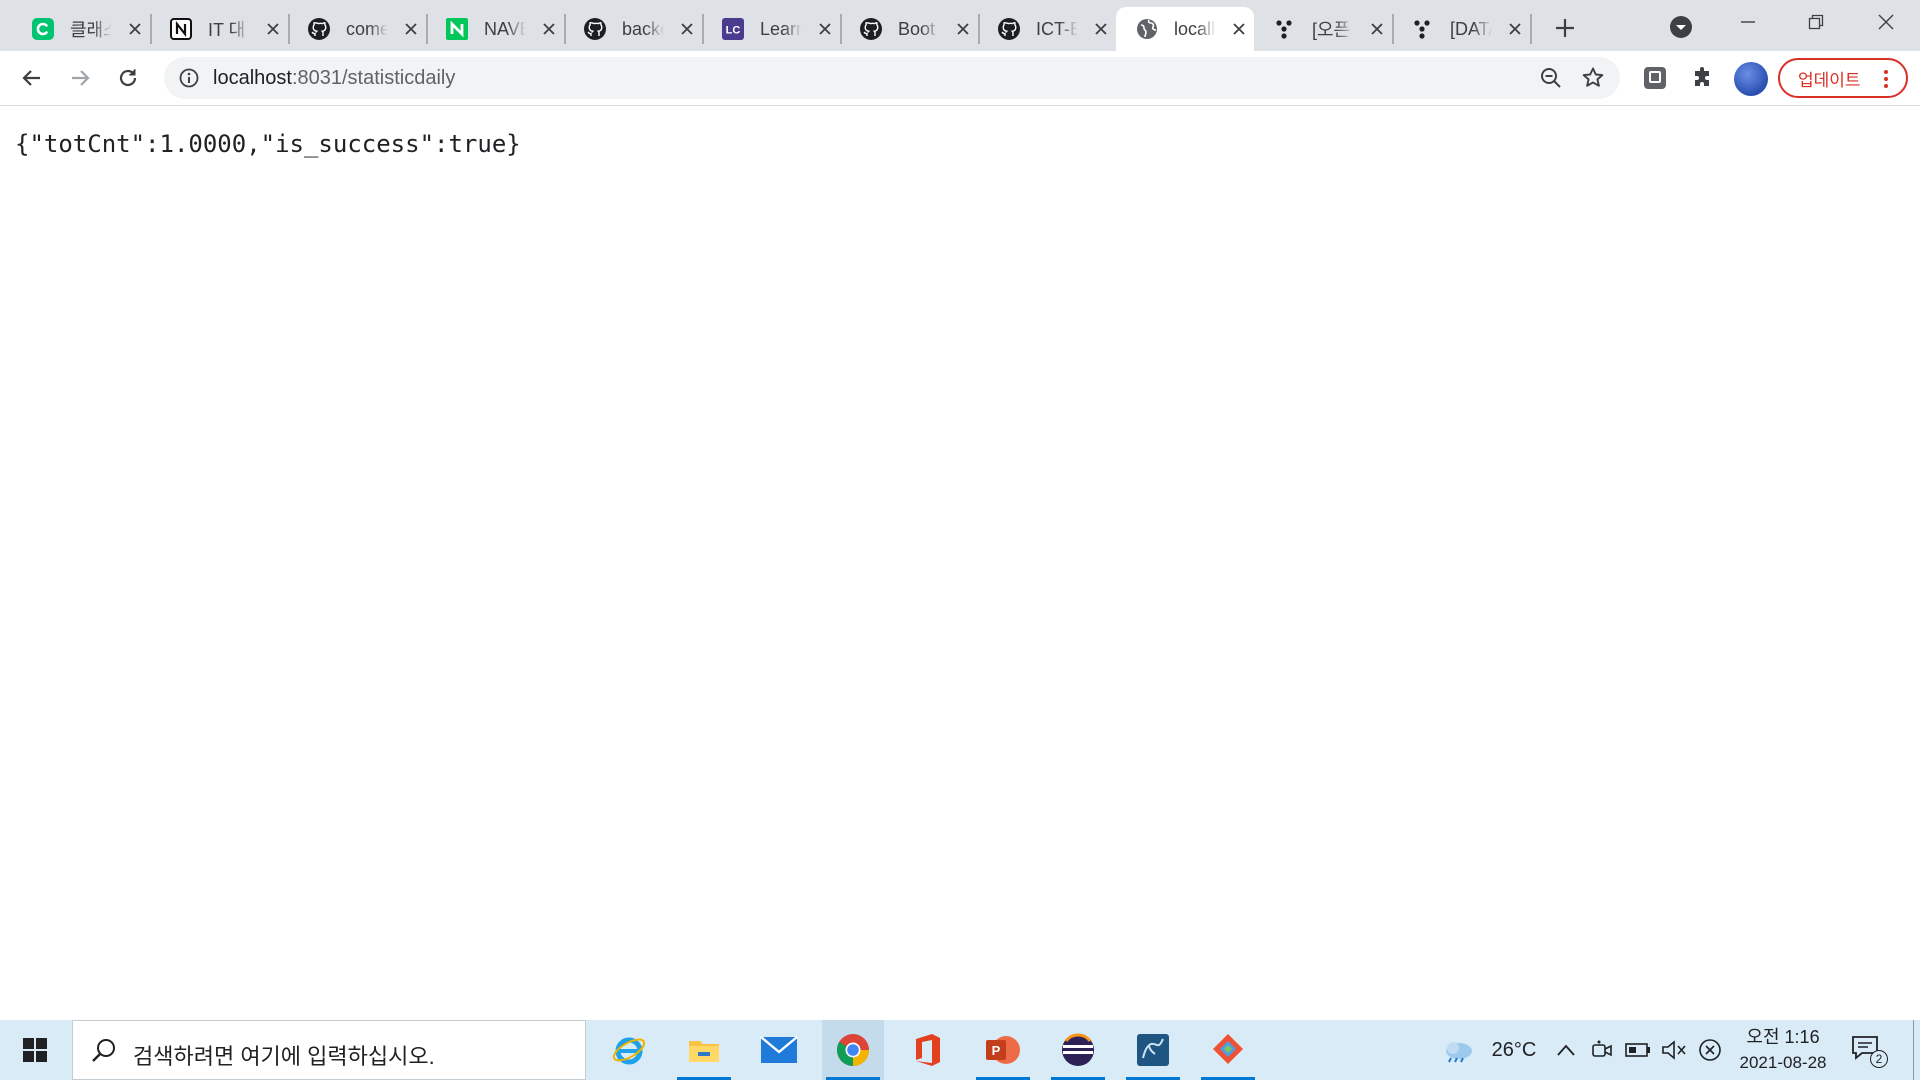 This screenshot has width=1920, height=1080. I want to click on internet-explorer-icon, so click(629, 1051).